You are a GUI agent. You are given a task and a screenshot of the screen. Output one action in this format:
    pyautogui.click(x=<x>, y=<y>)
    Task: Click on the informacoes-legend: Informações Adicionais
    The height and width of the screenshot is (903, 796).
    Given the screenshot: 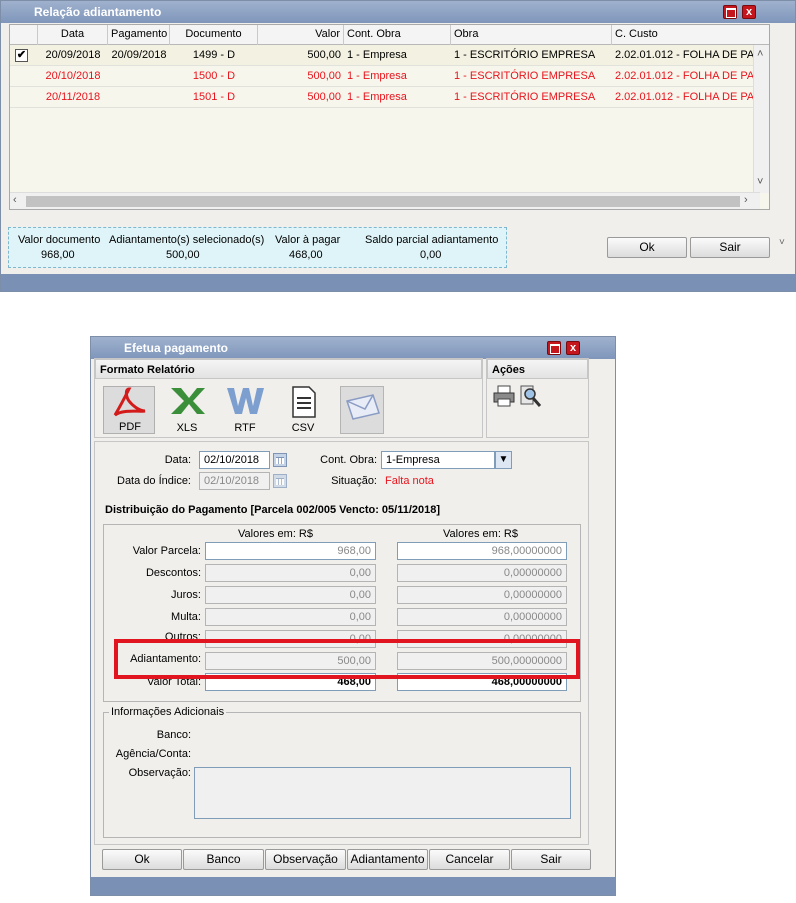 What is the action you would take?
    pyautogui.click(x=168, y=712)
    